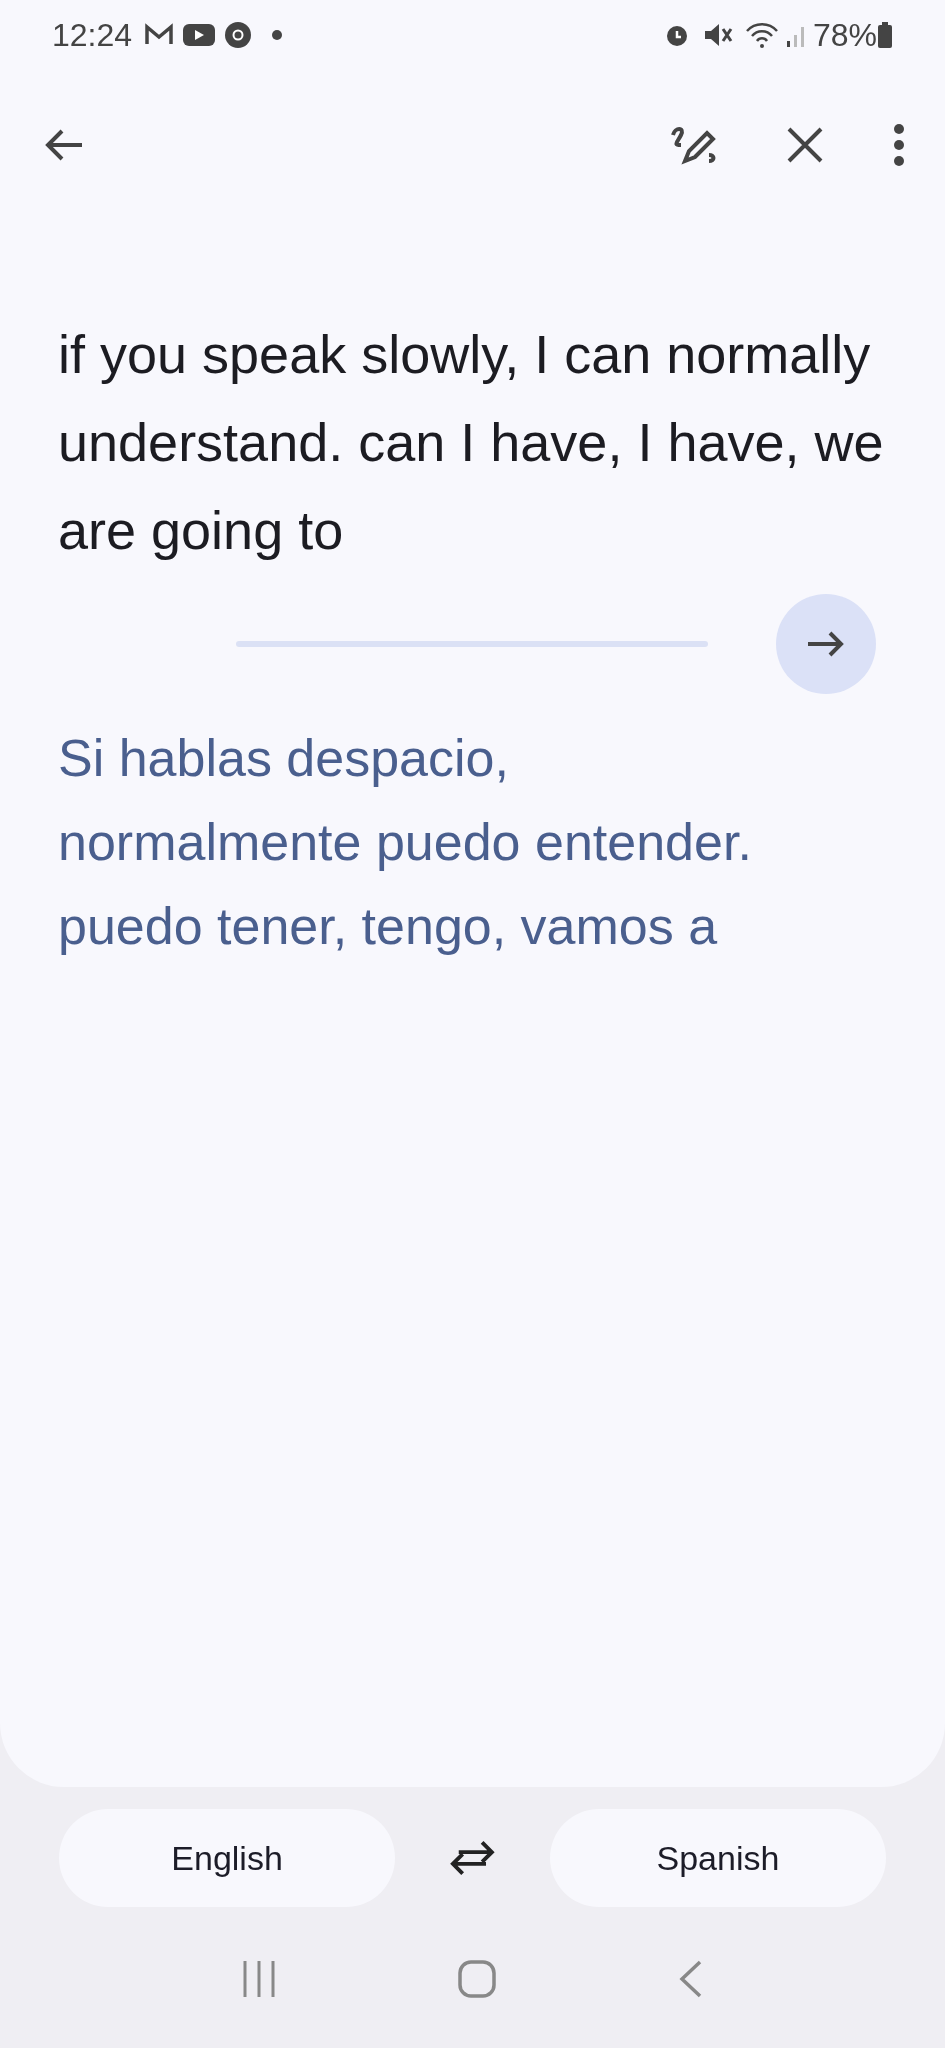 The width and height of the screenshot is (945, 2048). I want to click on swap-languages-icon, so click(472, 1858).